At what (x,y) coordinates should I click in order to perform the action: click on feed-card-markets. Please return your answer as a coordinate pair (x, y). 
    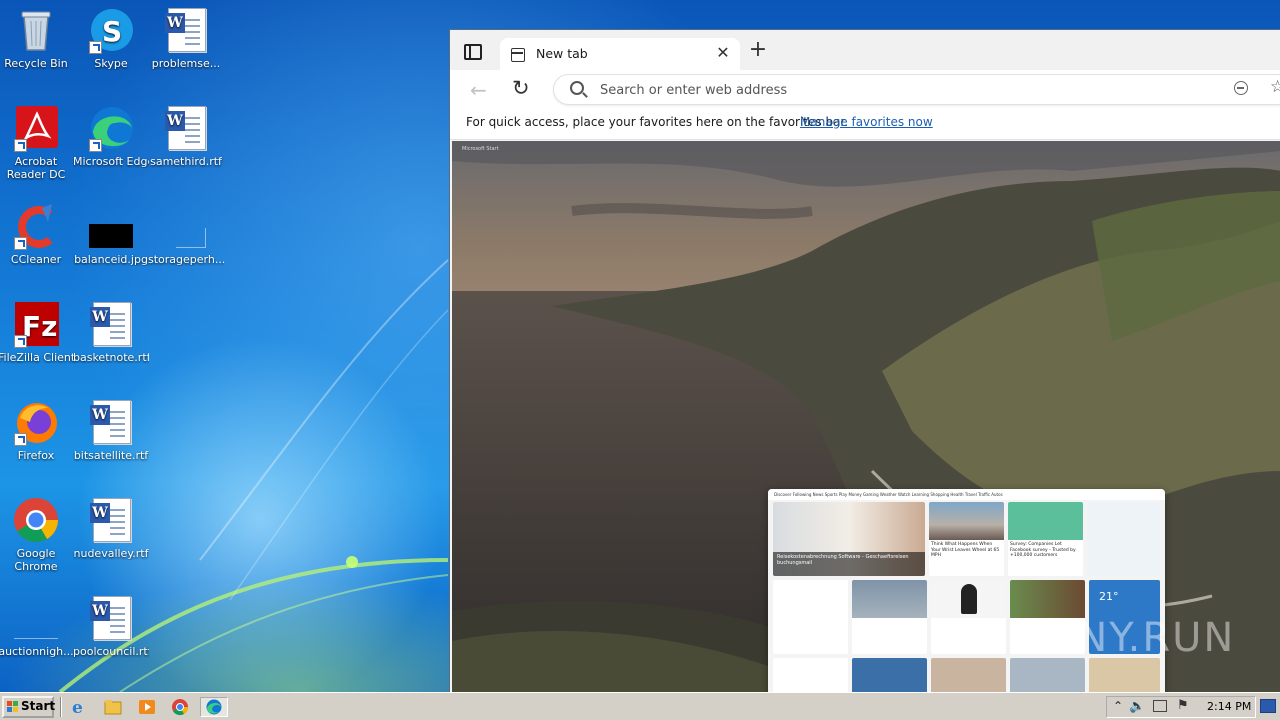
    Looking at the image, I should click on (1123, 539).